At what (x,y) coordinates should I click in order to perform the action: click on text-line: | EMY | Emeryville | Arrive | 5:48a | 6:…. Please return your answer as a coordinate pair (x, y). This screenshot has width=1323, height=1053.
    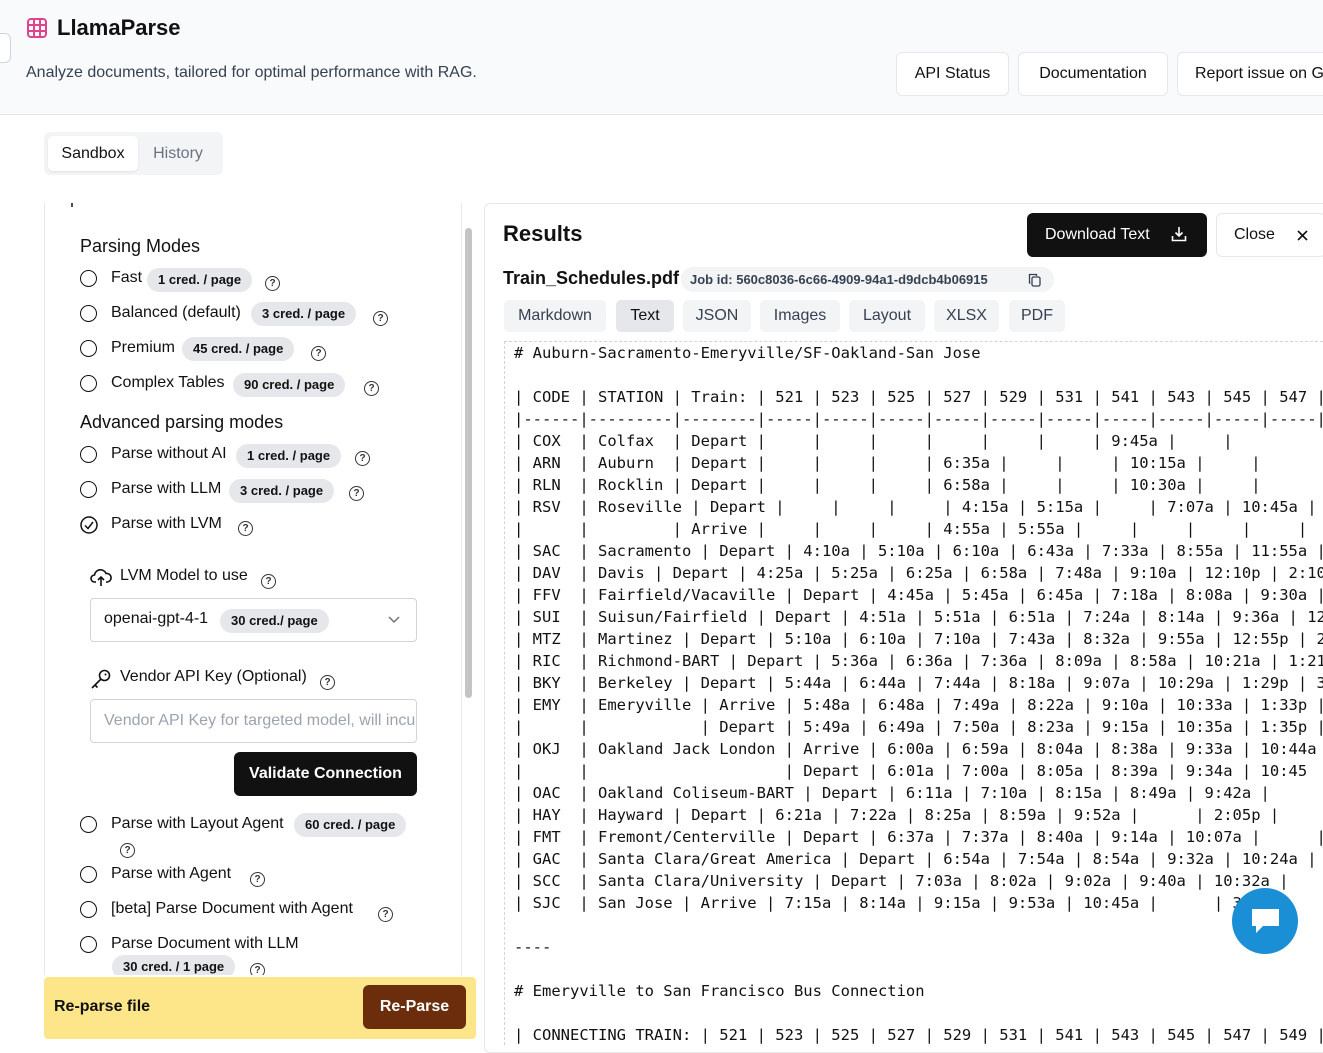
    Looking at the image, I should click on (918, 705).